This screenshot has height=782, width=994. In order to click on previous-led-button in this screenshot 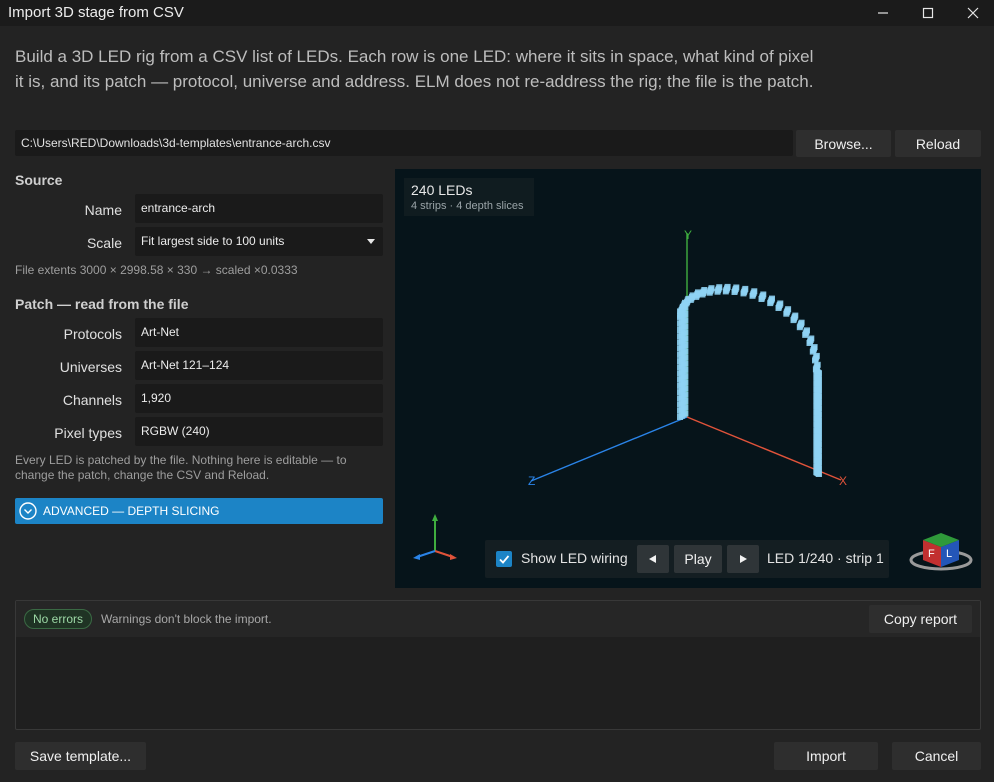, I will do `click(653, 559)`.